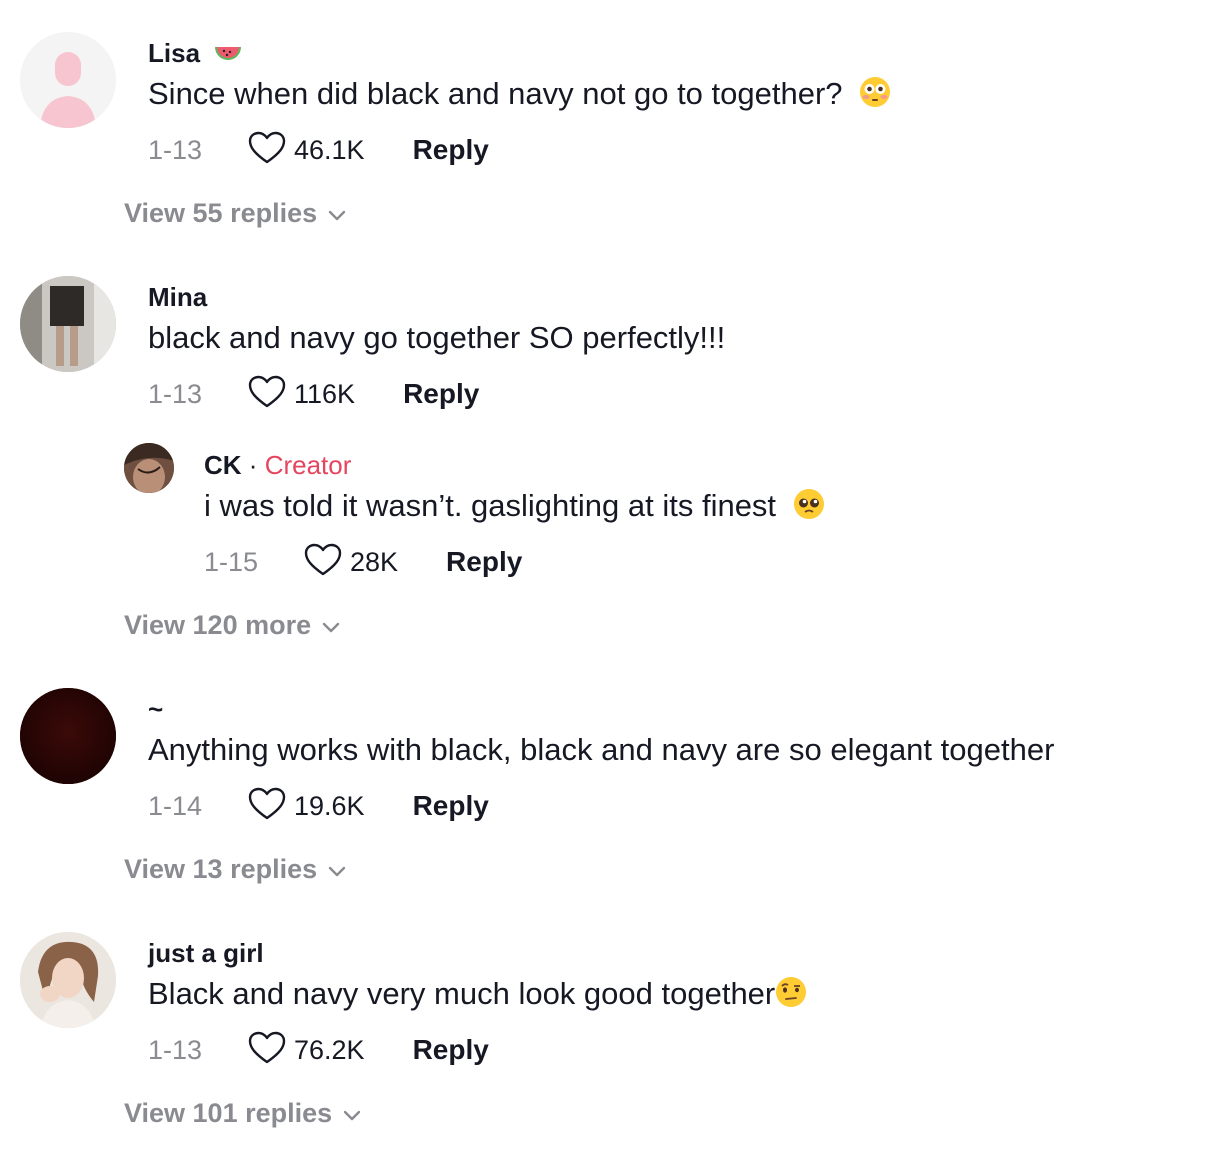 The width and height of the screenshot is (1212, 1162). Describe the element at coordinates (232, 625) in the screenshot. I see `view-replies-button: View 120 more` at that location.